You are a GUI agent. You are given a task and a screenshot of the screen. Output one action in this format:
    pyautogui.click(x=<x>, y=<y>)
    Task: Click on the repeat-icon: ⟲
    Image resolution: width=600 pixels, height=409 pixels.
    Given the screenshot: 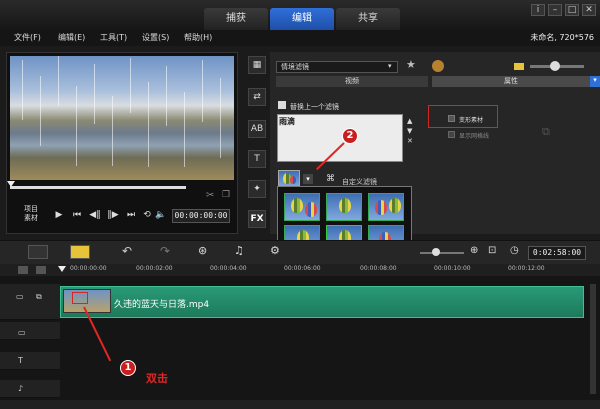 What is the action you would take?
    pyautogui.click(x=147, y=216)
    